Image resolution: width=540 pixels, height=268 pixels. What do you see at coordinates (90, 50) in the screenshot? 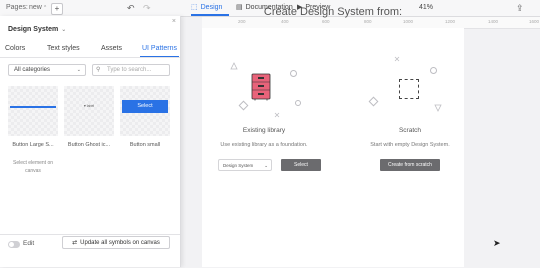
I see `panel-tabs: Colors Text styles Assets UI Patterns` at bounding box center [90, 50].